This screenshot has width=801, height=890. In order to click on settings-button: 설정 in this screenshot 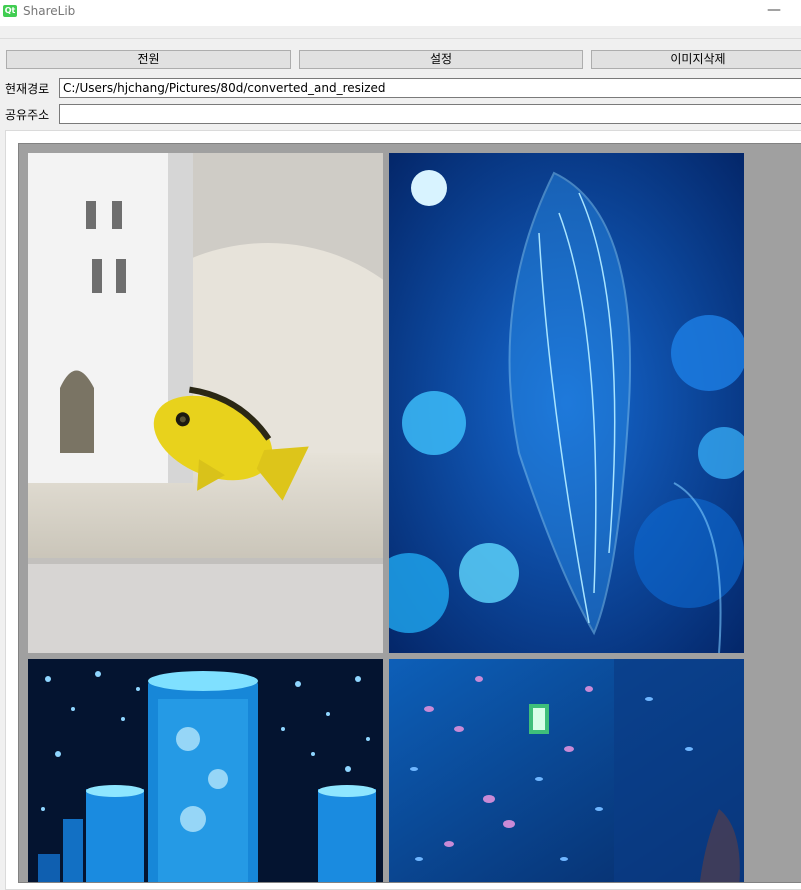, I will do `click(441, 59)`.